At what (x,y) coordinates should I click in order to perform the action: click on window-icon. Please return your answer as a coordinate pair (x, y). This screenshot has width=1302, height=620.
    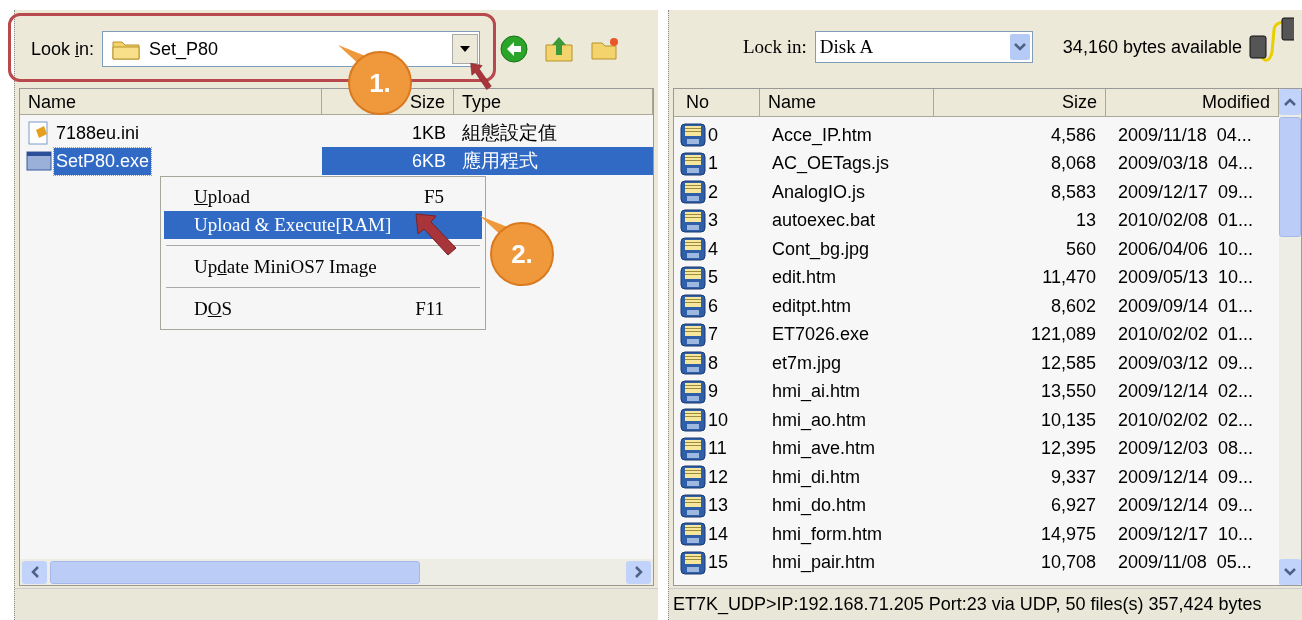
    Looking at the image, I should click on (39, 161).